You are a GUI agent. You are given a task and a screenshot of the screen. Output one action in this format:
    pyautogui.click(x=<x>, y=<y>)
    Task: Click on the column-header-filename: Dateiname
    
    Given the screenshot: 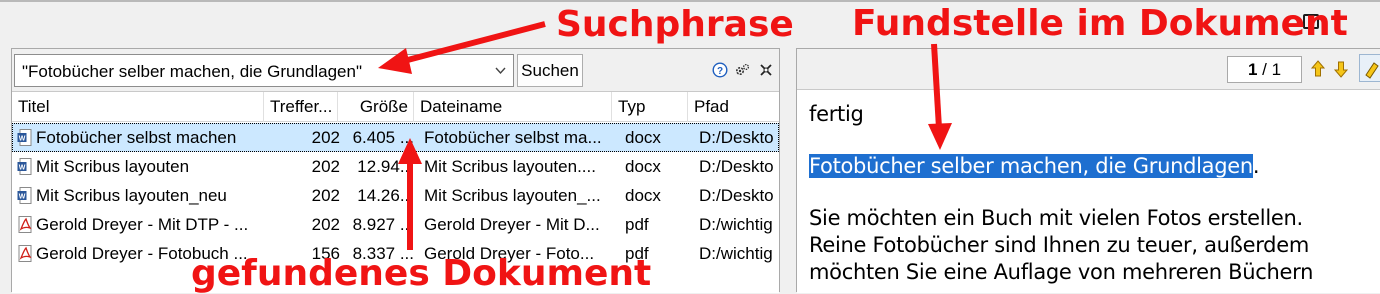 What is the action you would take?
    pyautogui.click(x=513, y=107)
    